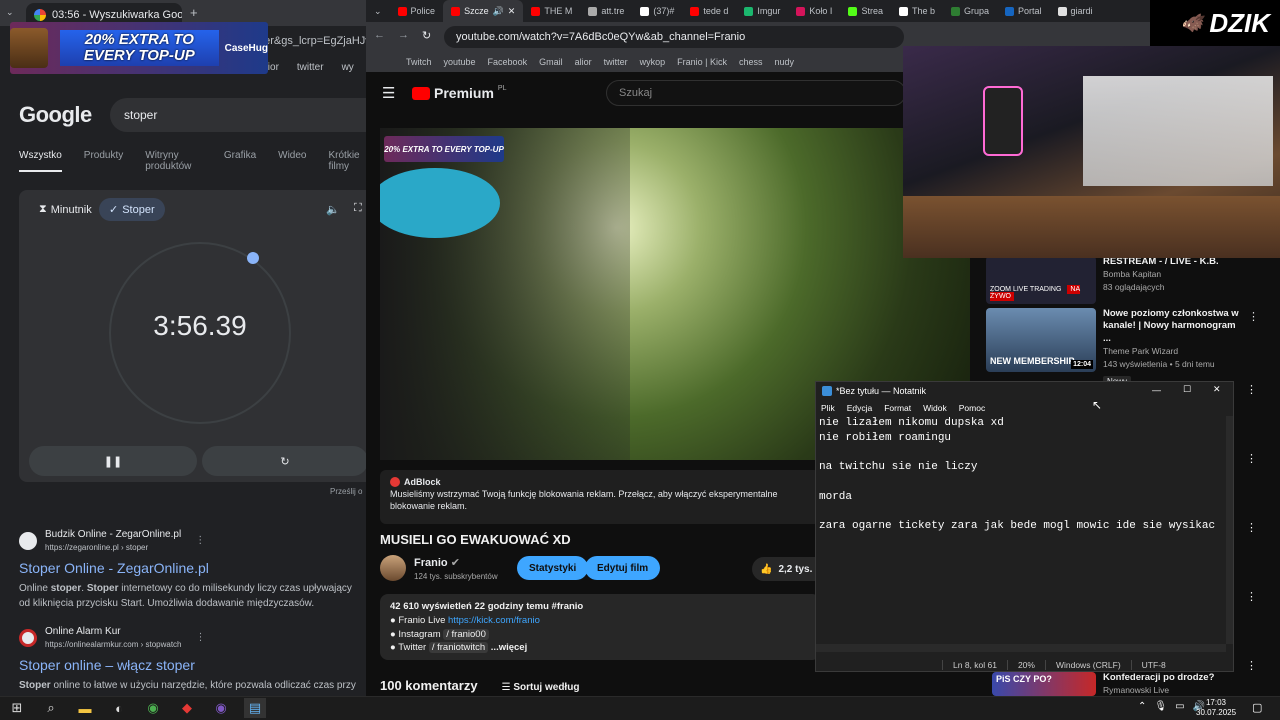  Describe the element at coordinates (393, 568) in the screenshot. I see `channel-avatar` at that location.